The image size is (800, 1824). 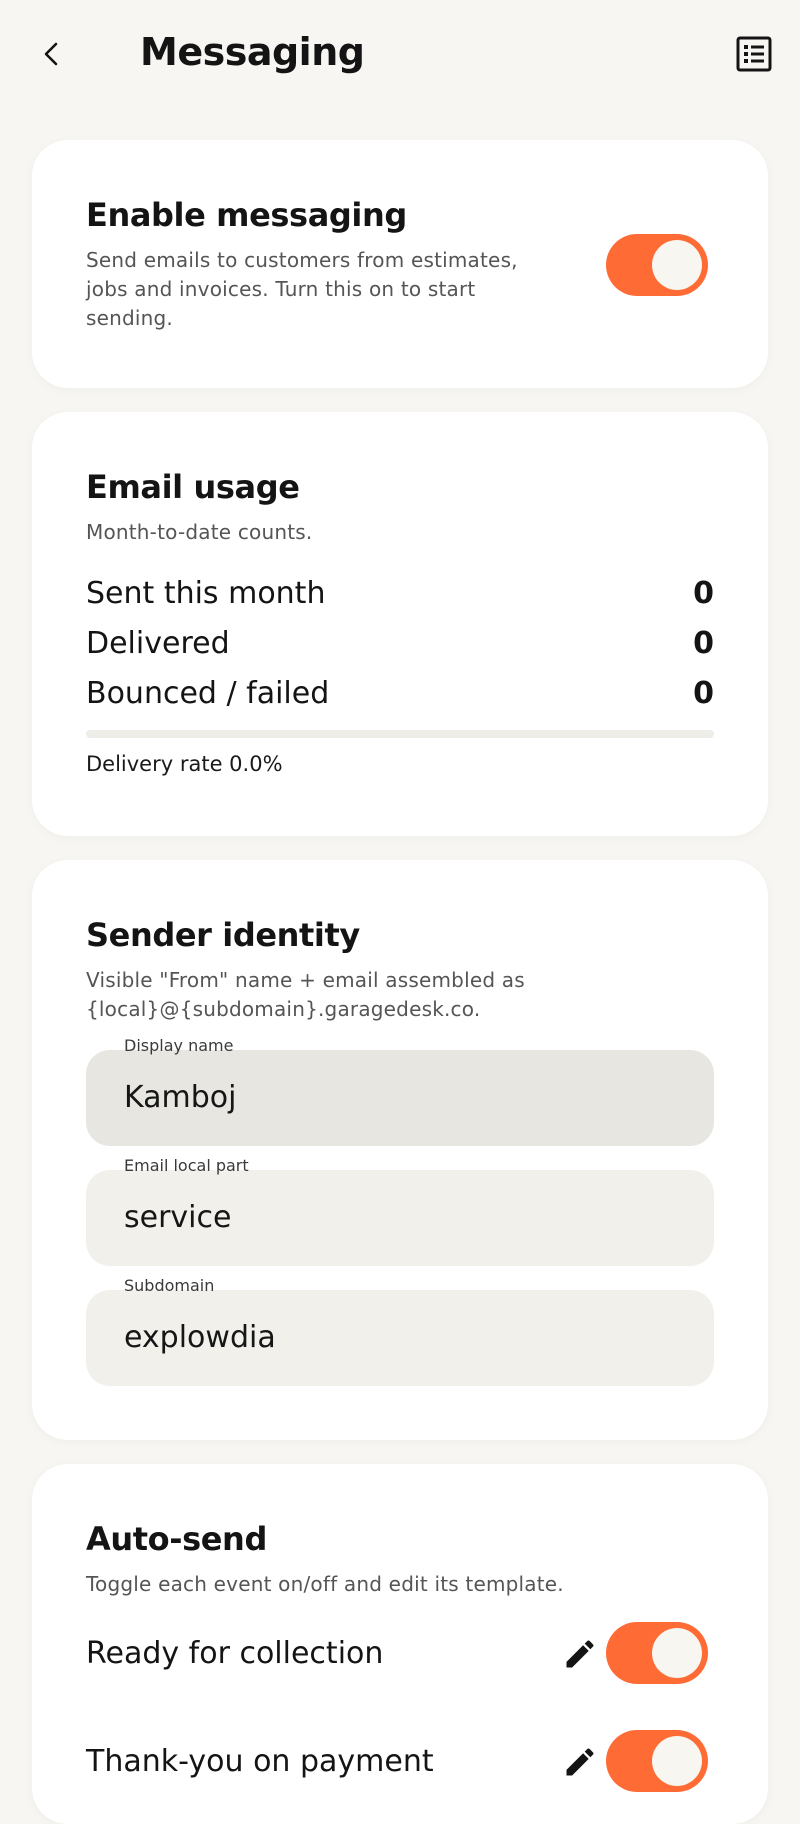 I want to click on thank-you-on-payment-toggle, so click(x=657, y=1761).